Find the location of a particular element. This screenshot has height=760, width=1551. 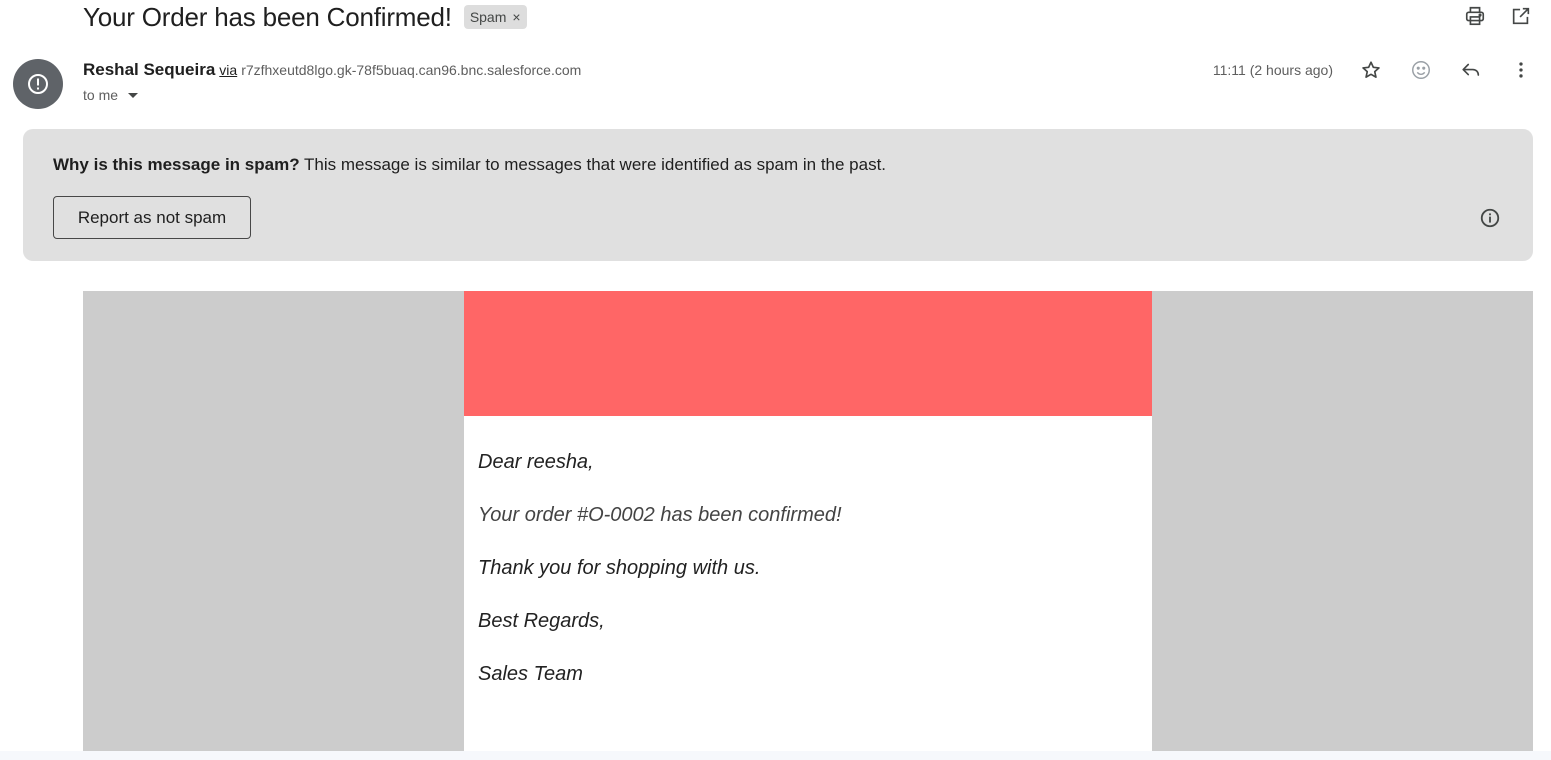

confirmation-line: Your order #O-0002 has been confirmed! is located at coordinates (660, 515).